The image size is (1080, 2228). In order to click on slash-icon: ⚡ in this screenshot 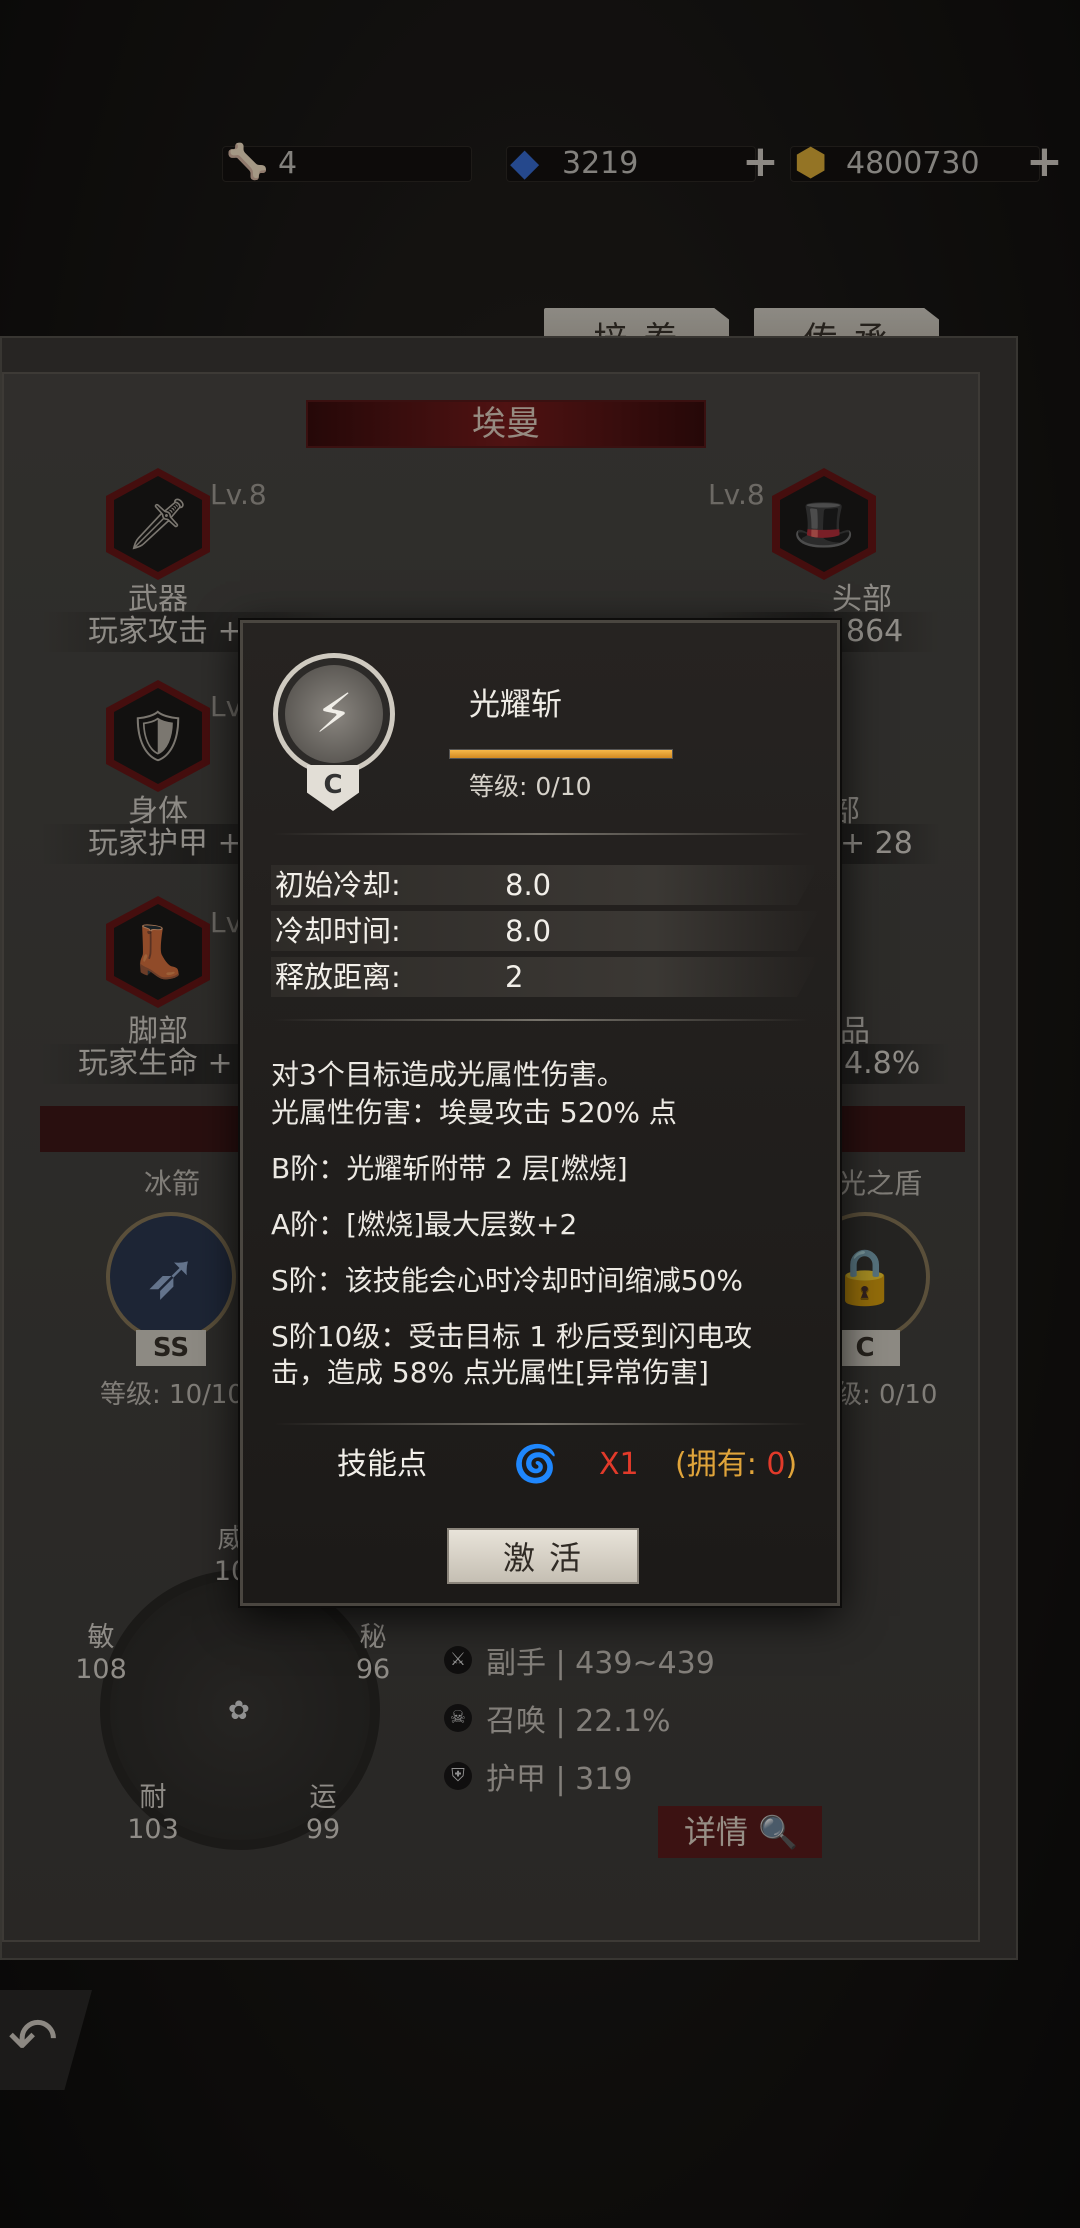, I will do `click(334, 714)`.